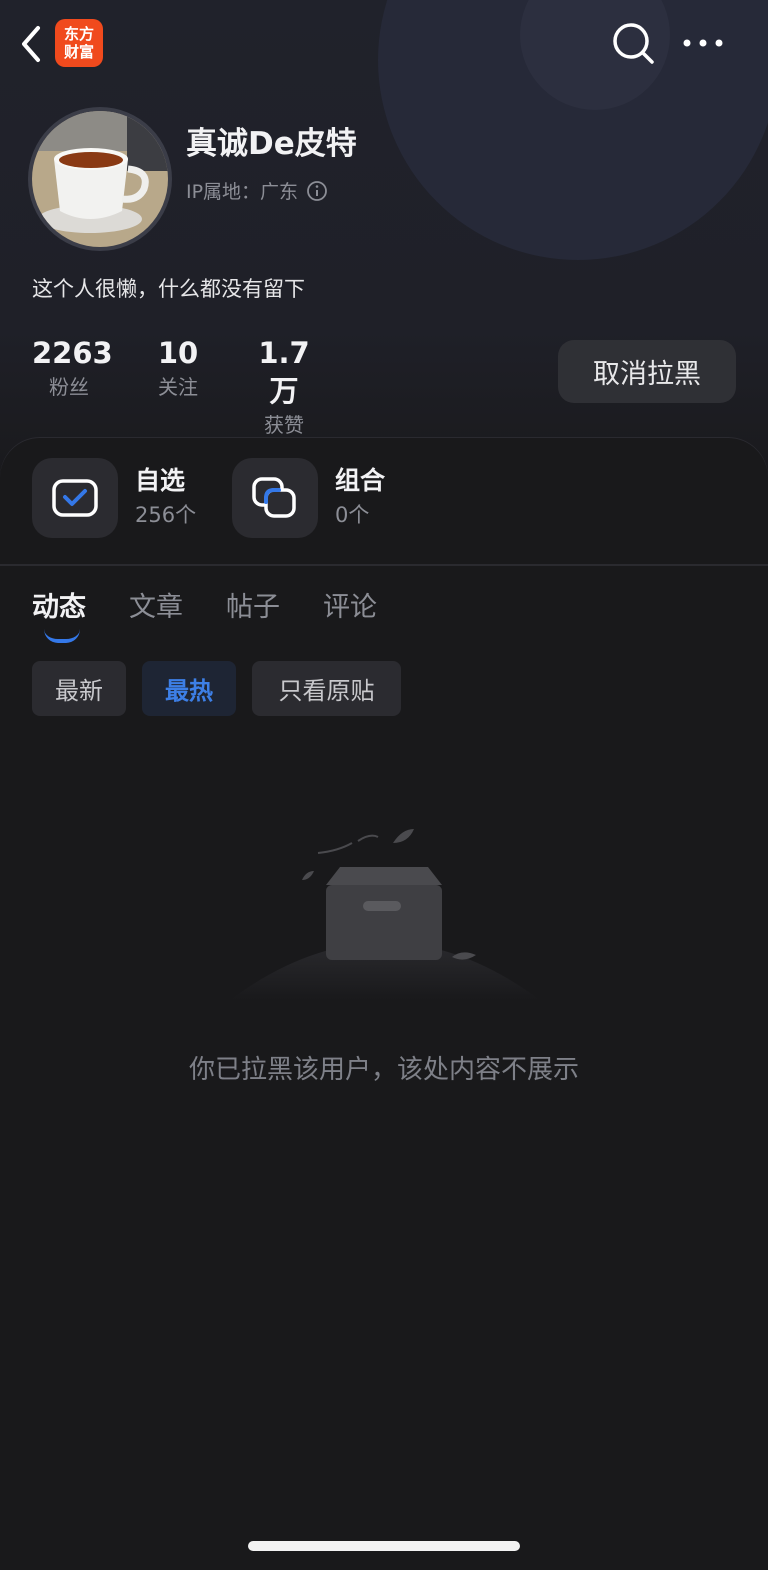 This screenshot has width=768, height=1570. What do you see at coordinates (647, 371) in the screenshot?
I see `unblock-button: 取消拉黑` at bounding box center [647, 371].